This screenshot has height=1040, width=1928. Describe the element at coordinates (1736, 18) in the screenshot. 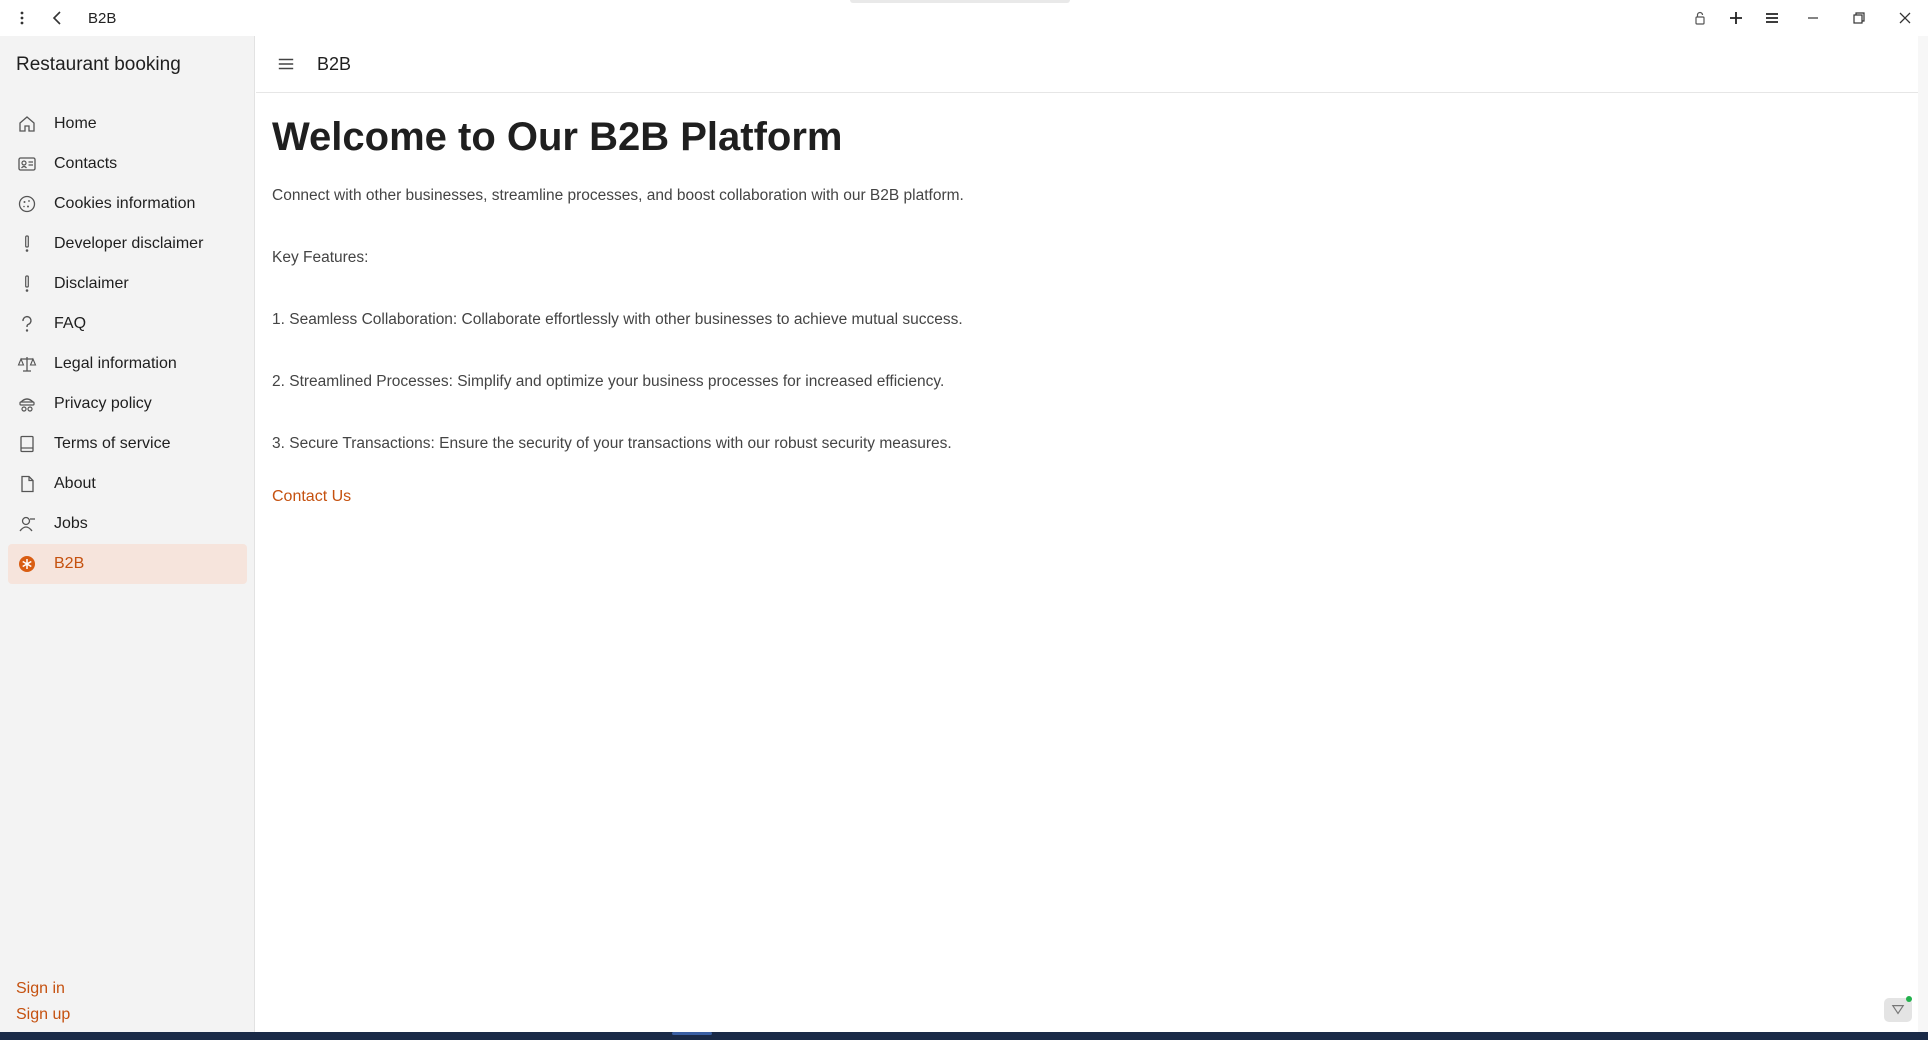

I see `plus-icon` at that location.